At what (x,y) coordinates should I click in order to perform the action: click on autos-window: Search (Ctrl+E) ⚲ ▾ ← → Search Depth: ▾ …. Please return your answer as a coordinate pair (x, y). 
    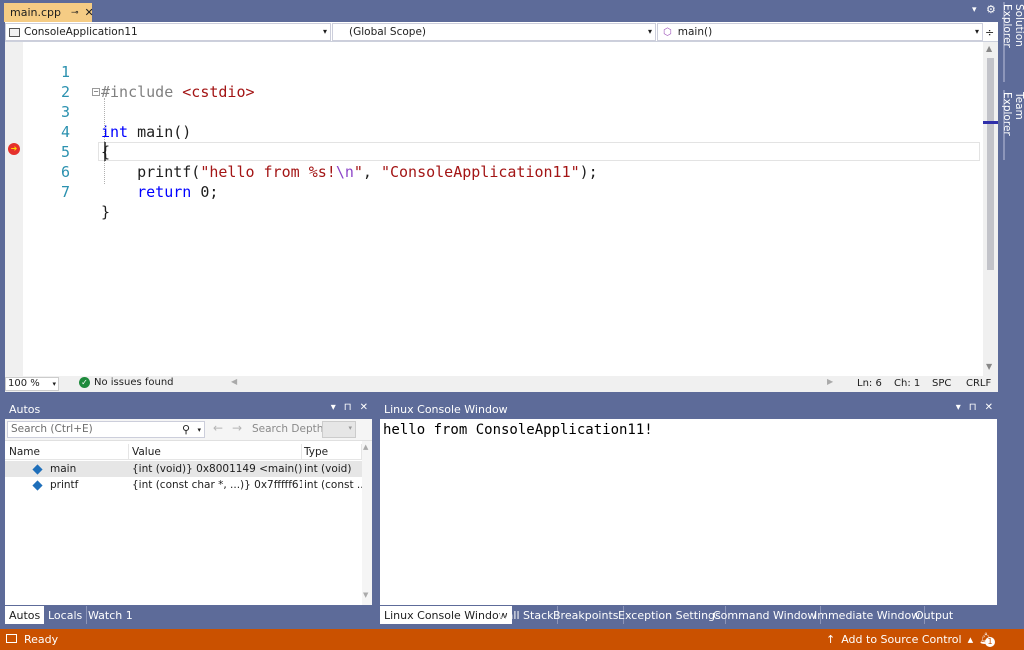
    Looking at the image, I should click on (188, 512).